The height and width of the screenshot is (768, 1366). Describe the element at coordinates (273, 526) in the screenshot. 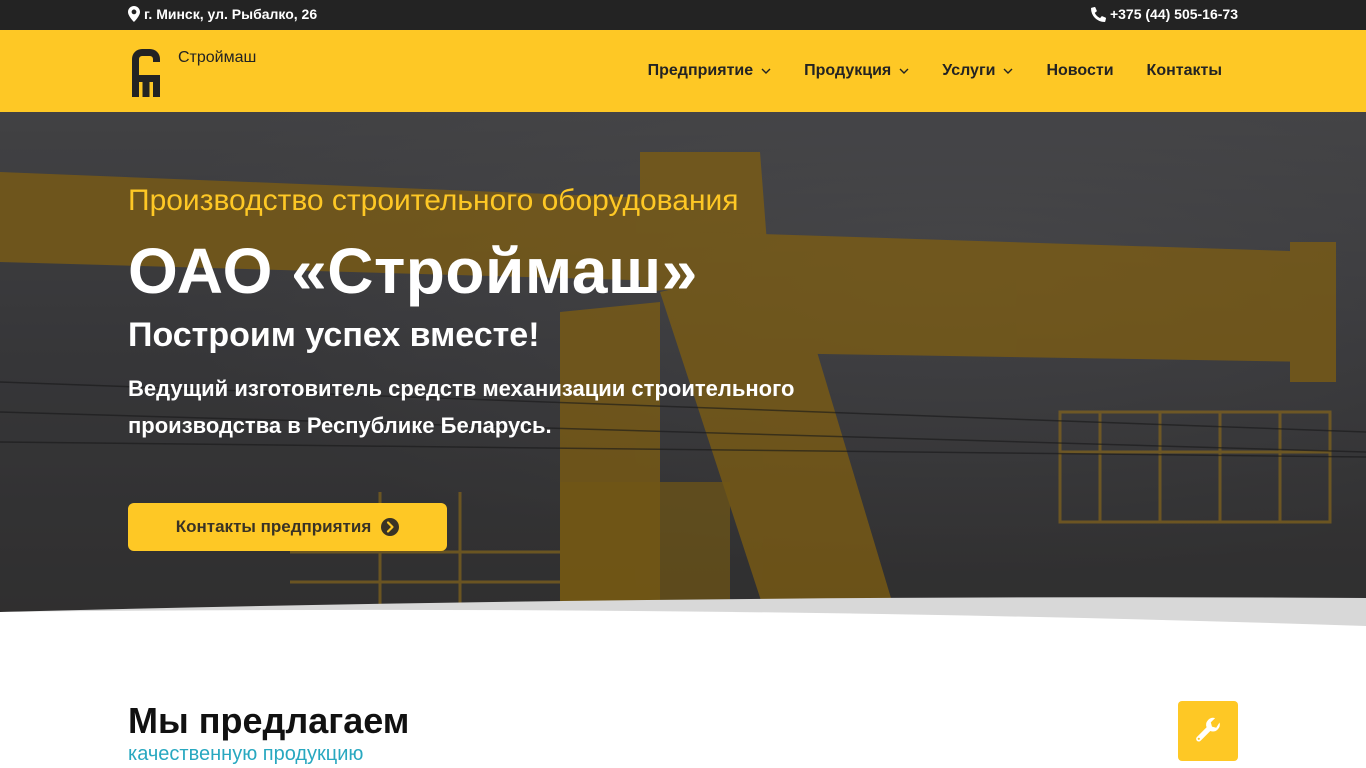

I see `contacts-button-label: Контакты предприятия` at that location.